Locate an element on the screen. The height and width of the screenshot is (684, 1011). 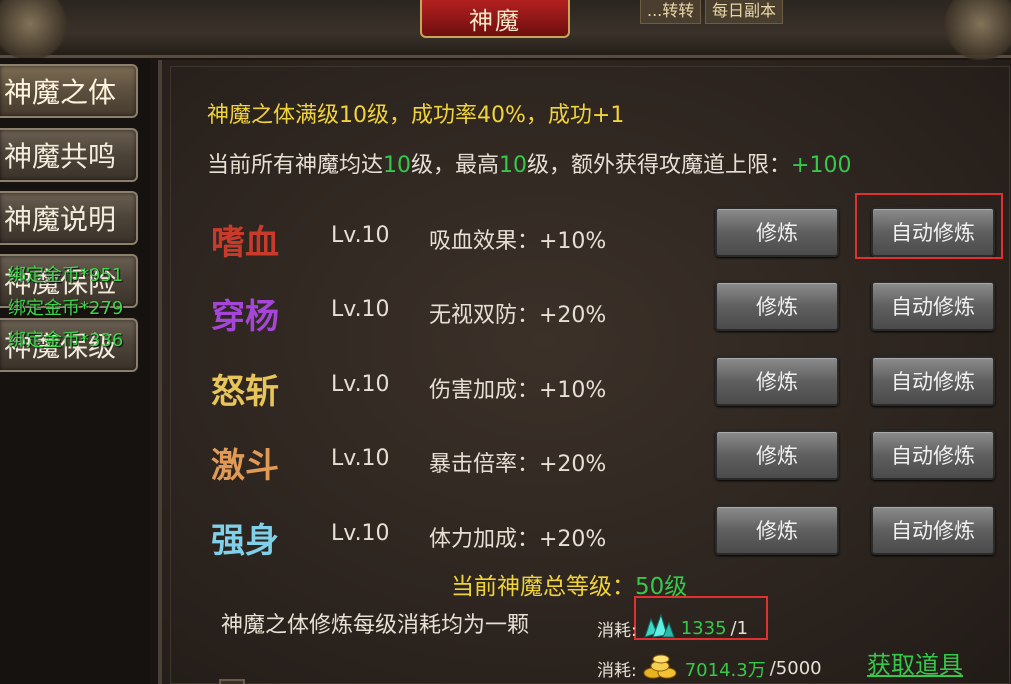
attribute-row: 穿杨 Lv.10 无视双防：+20% 修炼 自动修炼 is located at coordinates (591, 314).